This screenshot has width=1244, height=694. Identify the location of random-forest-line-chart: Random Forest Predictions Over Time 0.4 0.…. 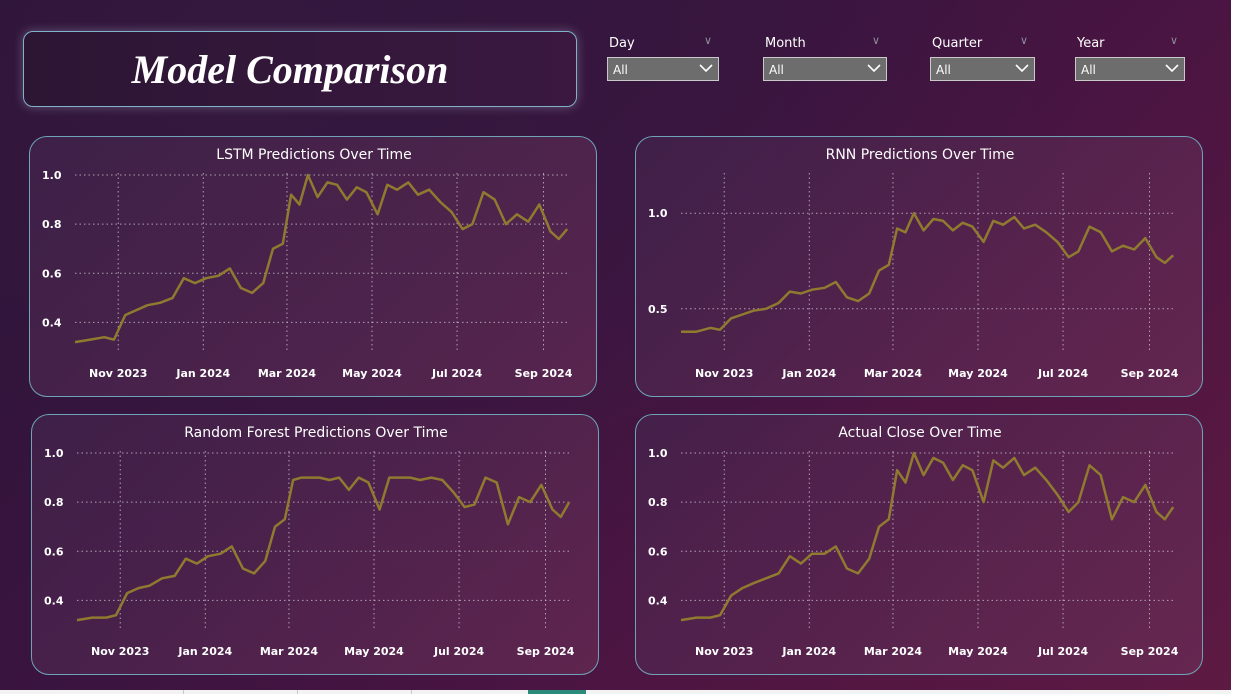
(309, 541).